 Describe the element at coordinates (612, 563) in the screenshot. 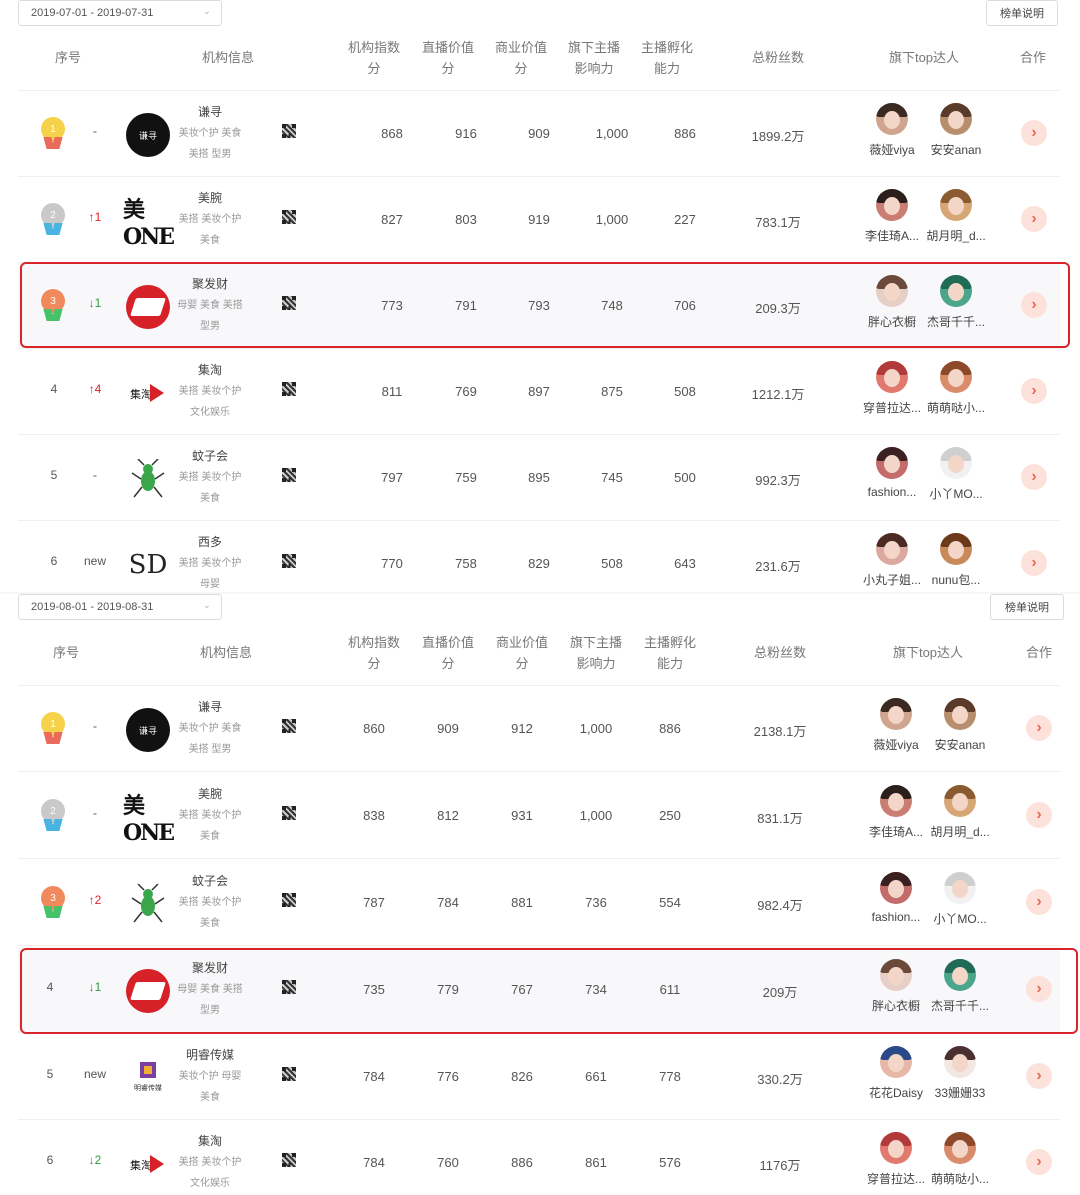

I see `anchor-influence-value: 508` at that location.